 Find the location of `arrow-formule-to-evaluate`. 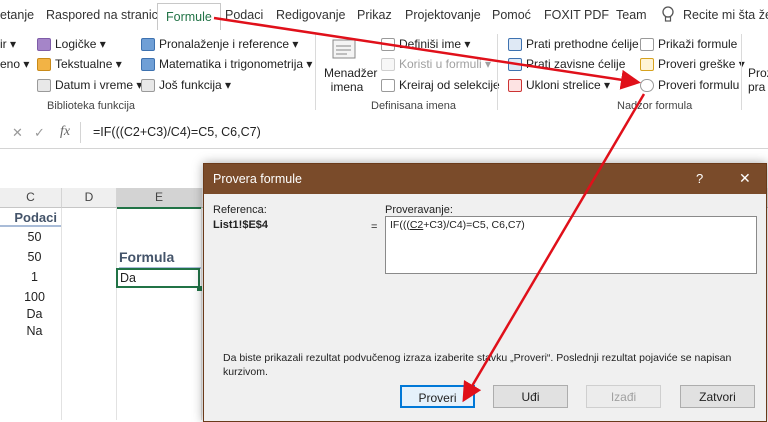

arrow-formule-to-evaluate is located at coordinates (427, 53).